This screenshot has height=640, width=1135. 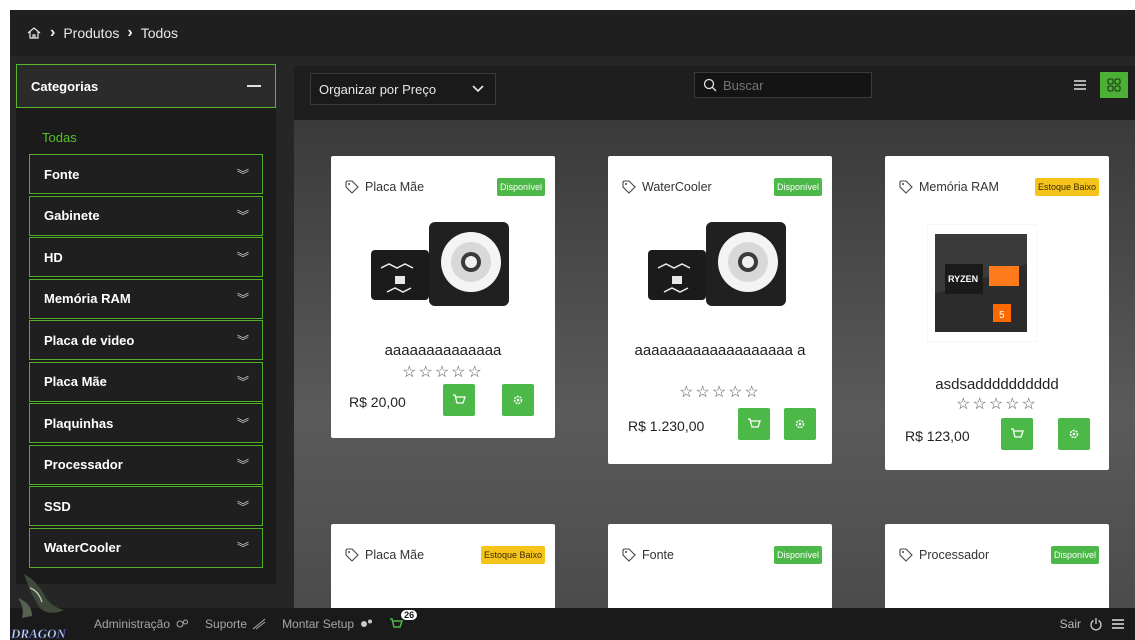 I want to click on card-header: Memória RAM Estoque Baixo, so click(x=999, y=187).